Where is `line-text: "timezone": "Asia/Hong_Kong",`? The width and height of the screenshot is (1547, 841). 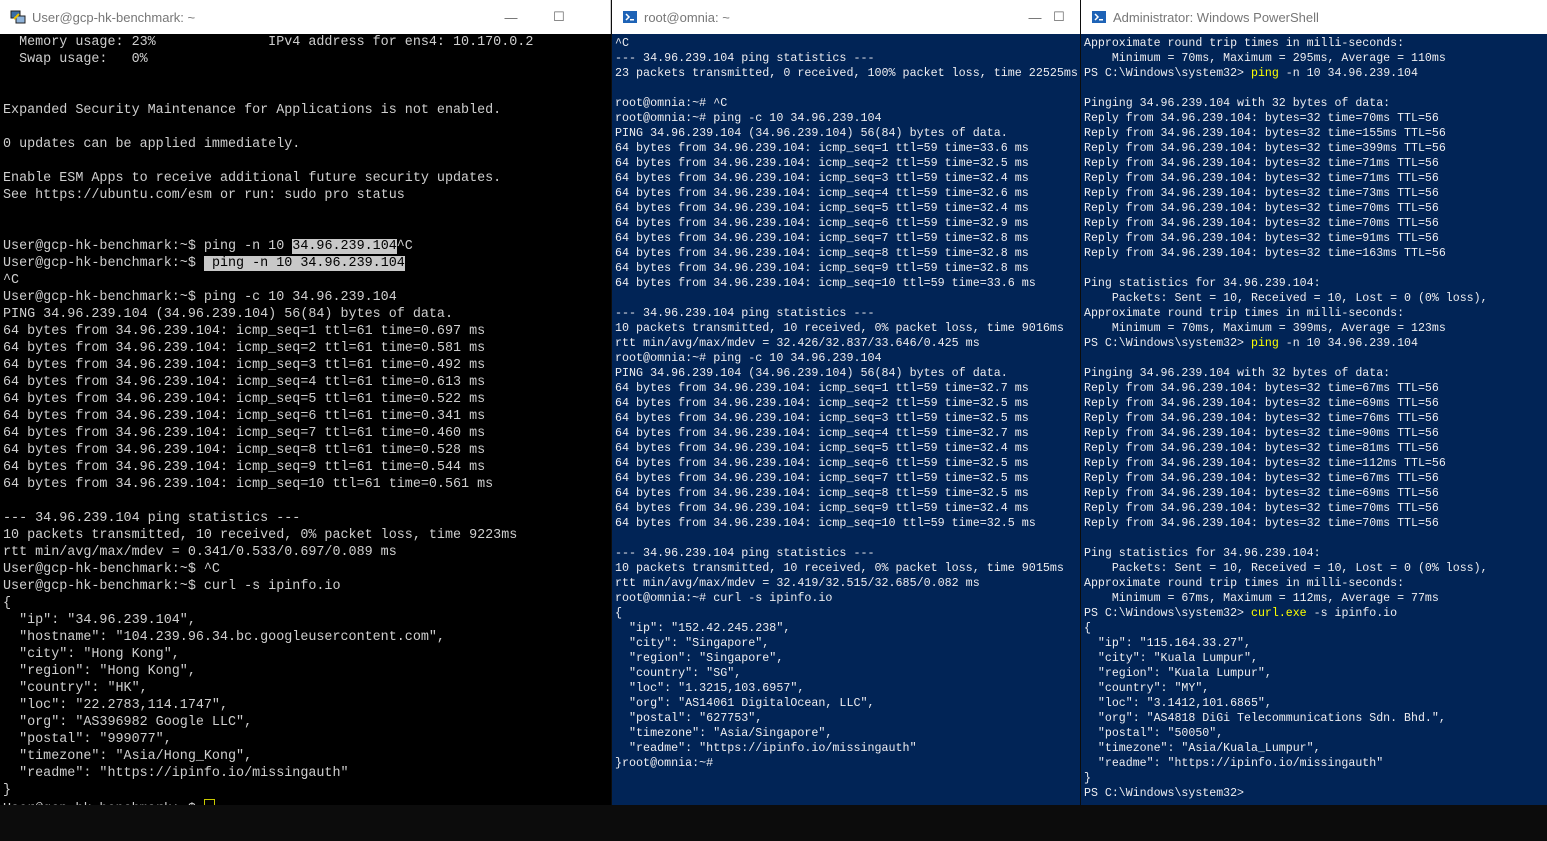
line-text: "timezone": "Asia/Hong_Kong", is located at coordinates (128, 756).